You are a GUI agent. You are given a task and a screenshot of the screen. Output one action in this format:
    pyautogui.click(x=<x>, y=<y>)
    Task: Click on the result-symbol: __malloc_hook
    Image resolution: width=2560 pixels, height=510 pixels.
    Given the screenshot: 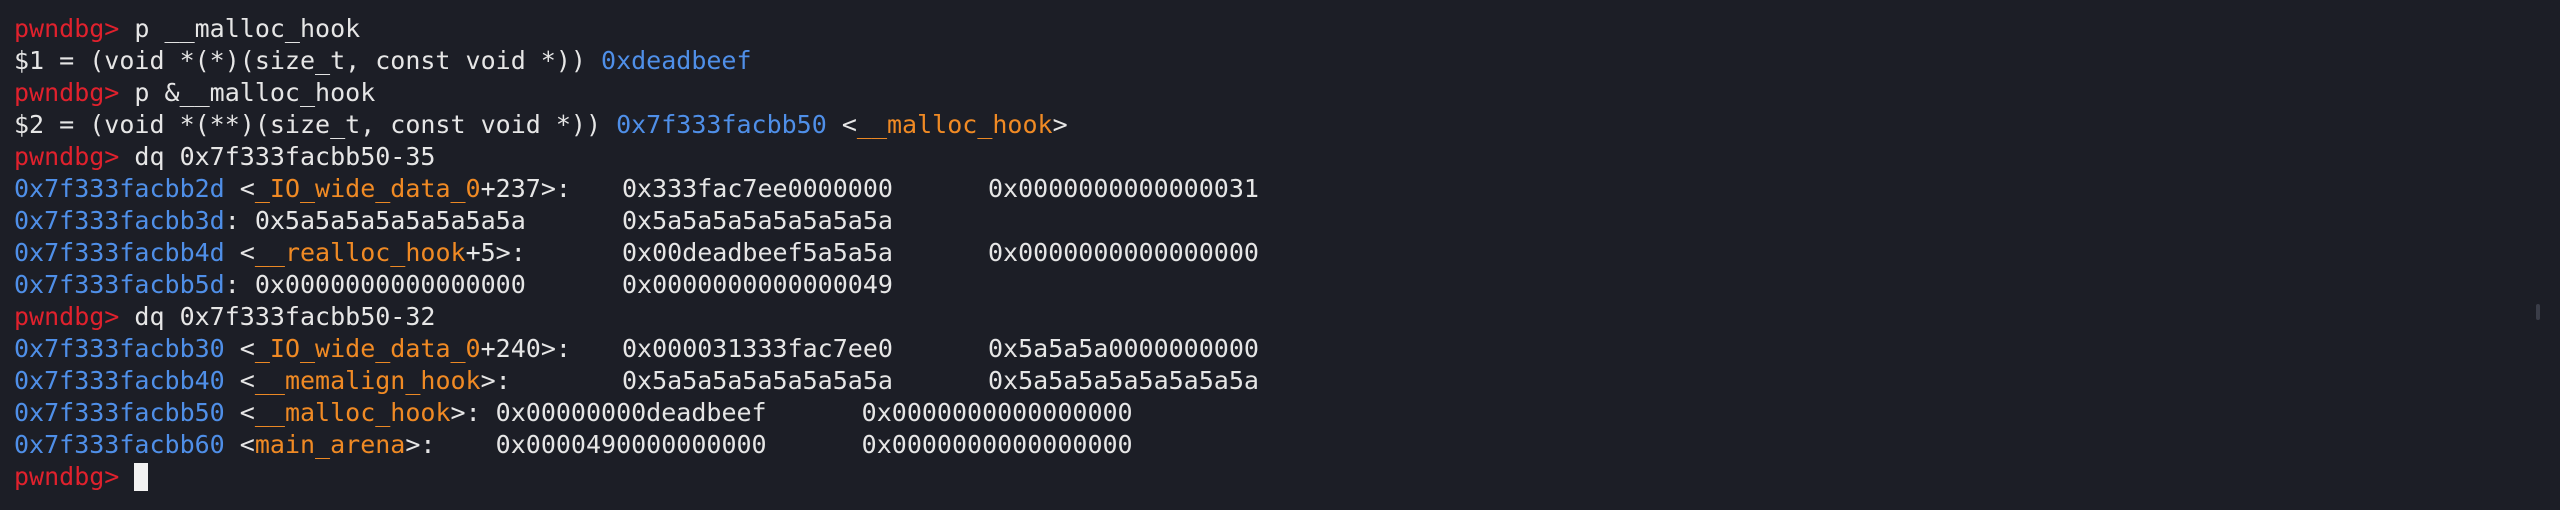 What is the action you would take?
    pyautogui.click(x=954, y=124)
    